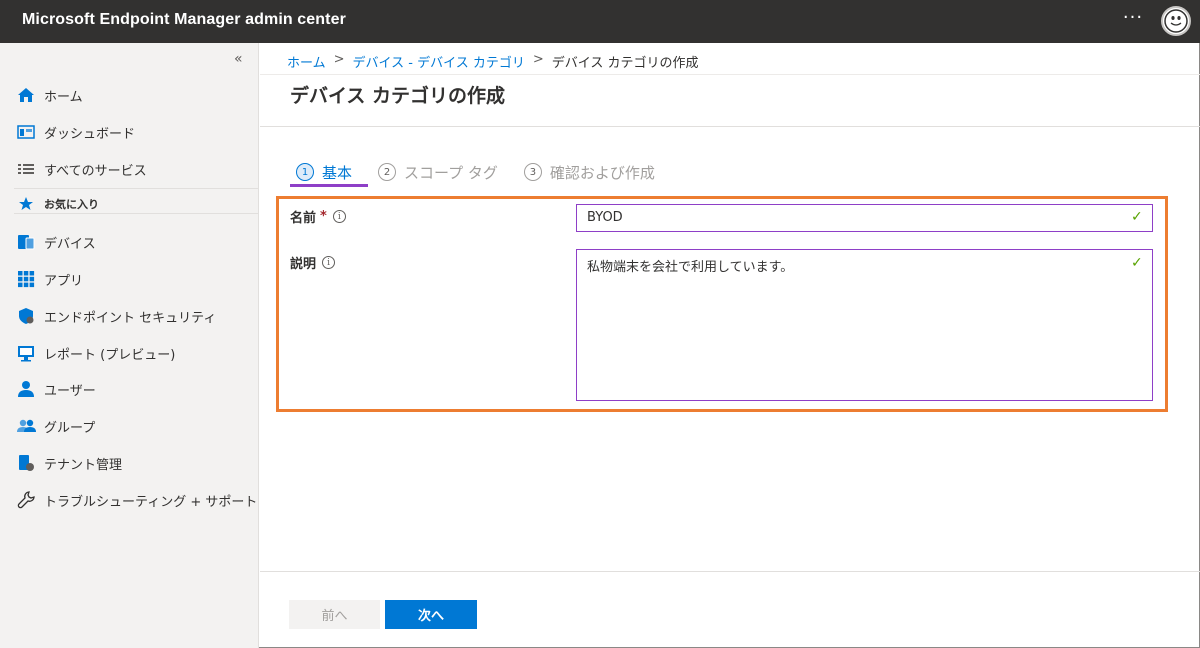 The width and height of the screenshot is (1200, 648). Describe the element at coordinates (303, 264) in the screenshot. I see `description-label-text: 説明` at that location.